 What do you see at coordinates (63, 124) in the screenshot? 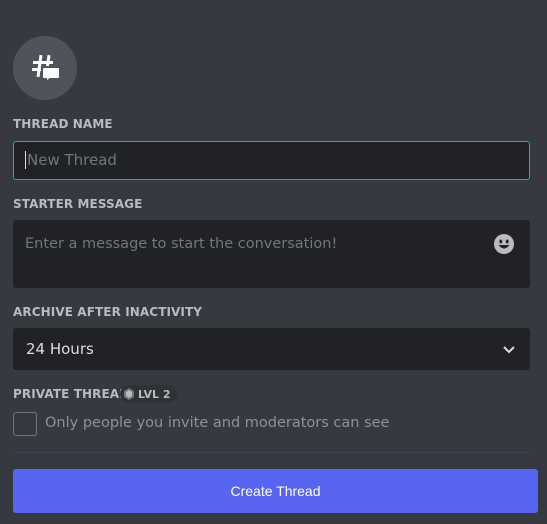
I see `thread-name-label: THREAD NAME` at bounding box center [63, 124].